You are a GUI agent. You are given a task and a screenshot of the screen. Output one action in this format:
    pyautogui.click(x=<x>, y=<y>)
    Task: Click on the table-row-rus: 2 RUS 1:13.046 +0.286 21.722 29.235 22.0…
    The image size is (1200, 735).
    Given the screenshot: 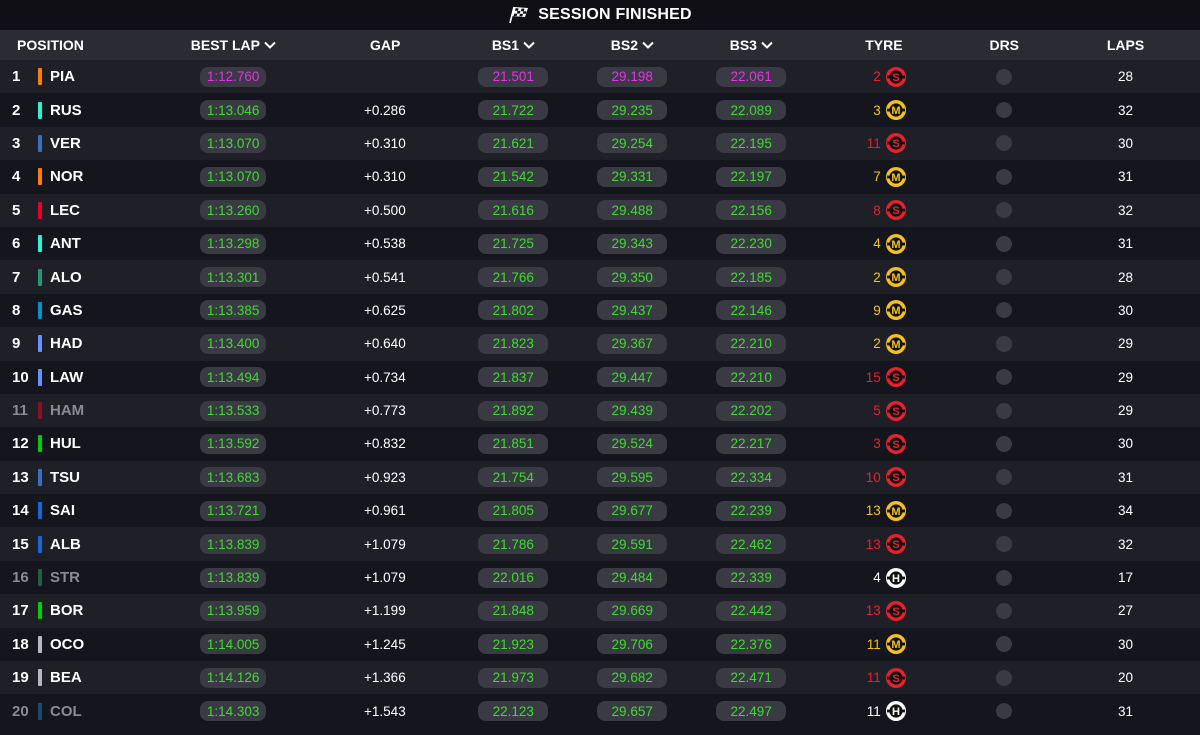 What is the action you would take?
    pyautogui.click(x=600, y=110)
    